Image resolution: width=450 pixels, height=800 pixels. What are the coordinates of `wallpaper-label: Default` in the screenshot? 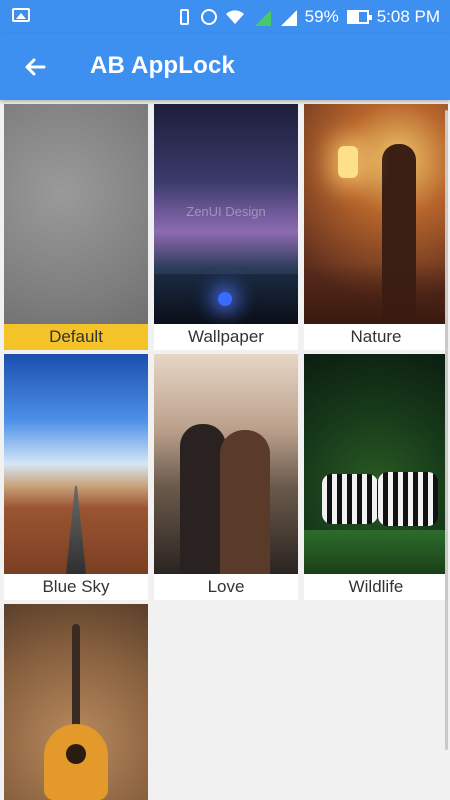 It's located at (76, 337).